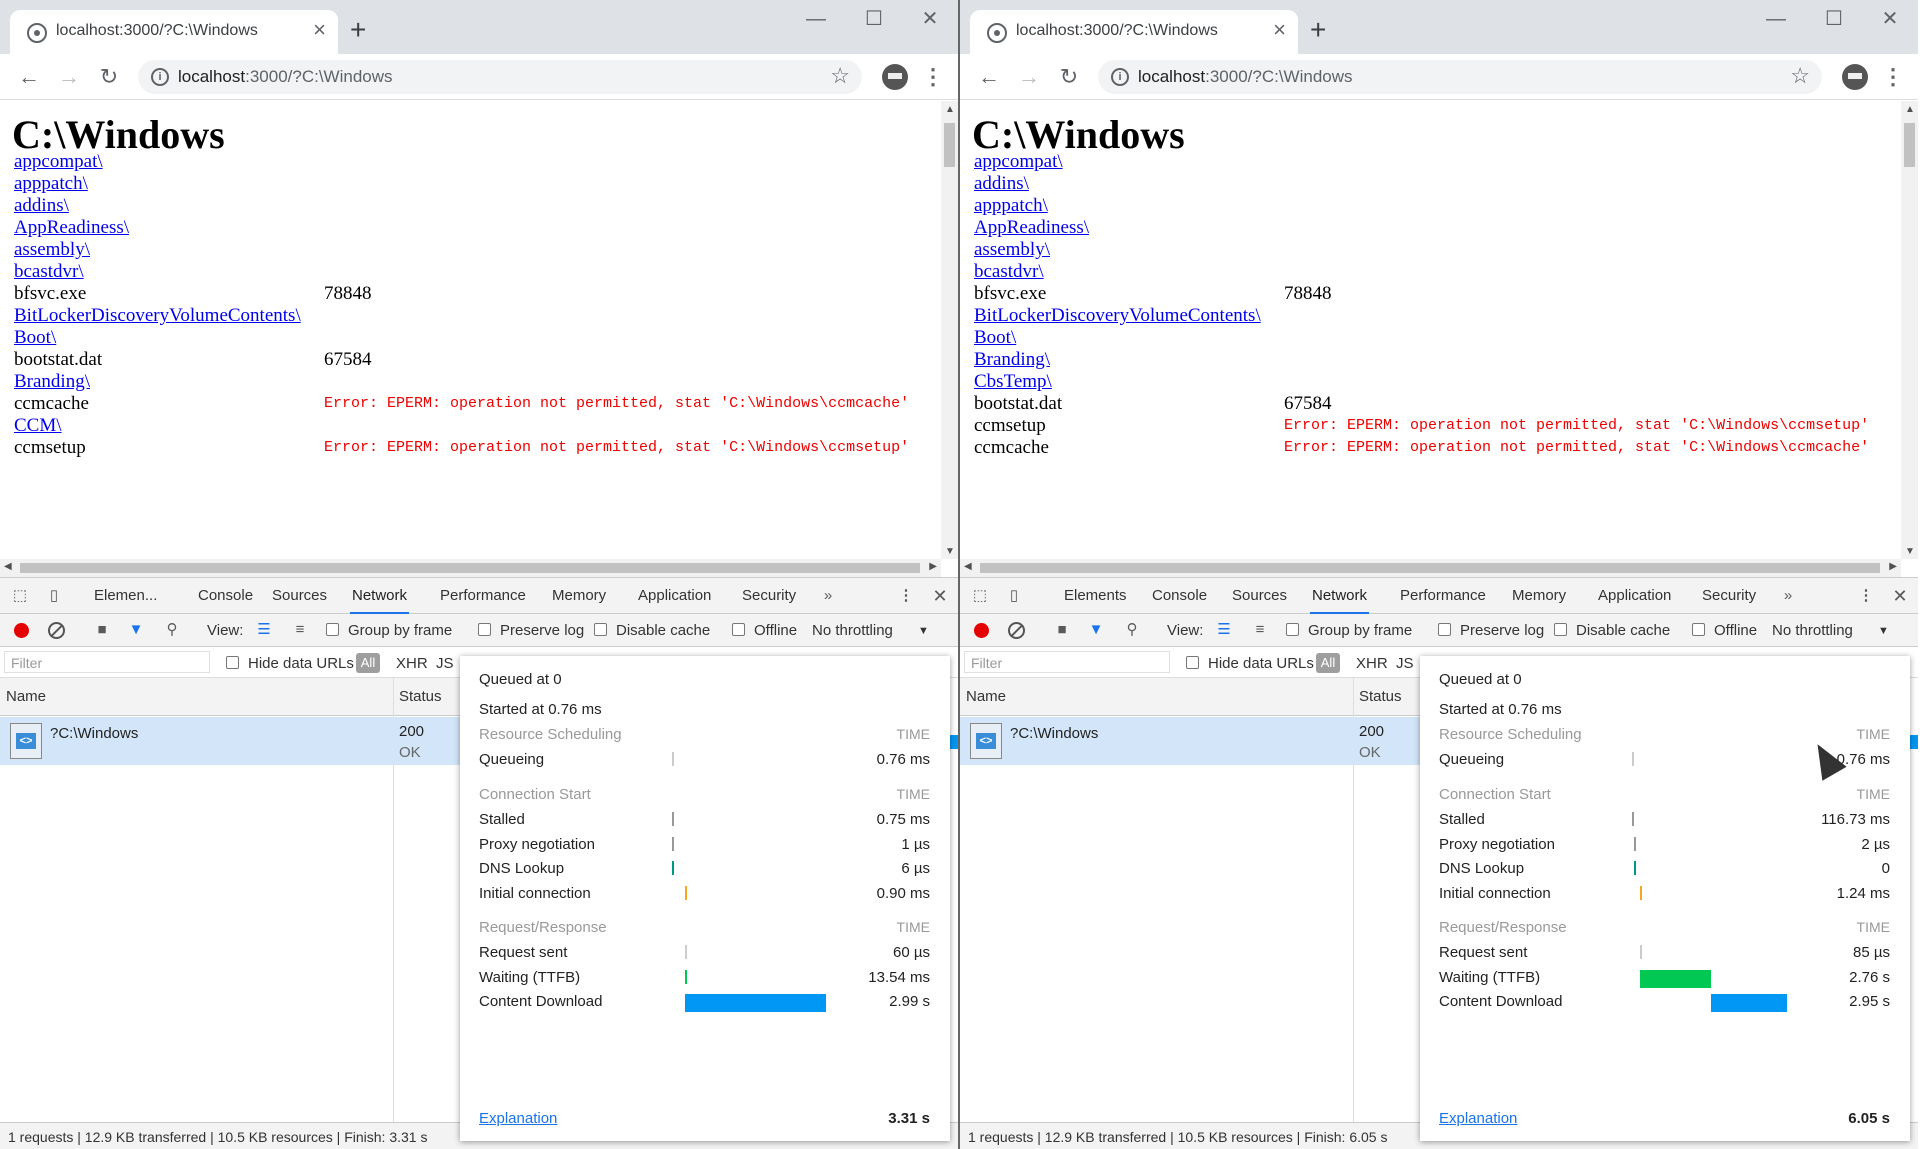 The height and width of the screenshot is (1149, 1920). I want to click on tab-elements: Elements, so click(1095, 596).